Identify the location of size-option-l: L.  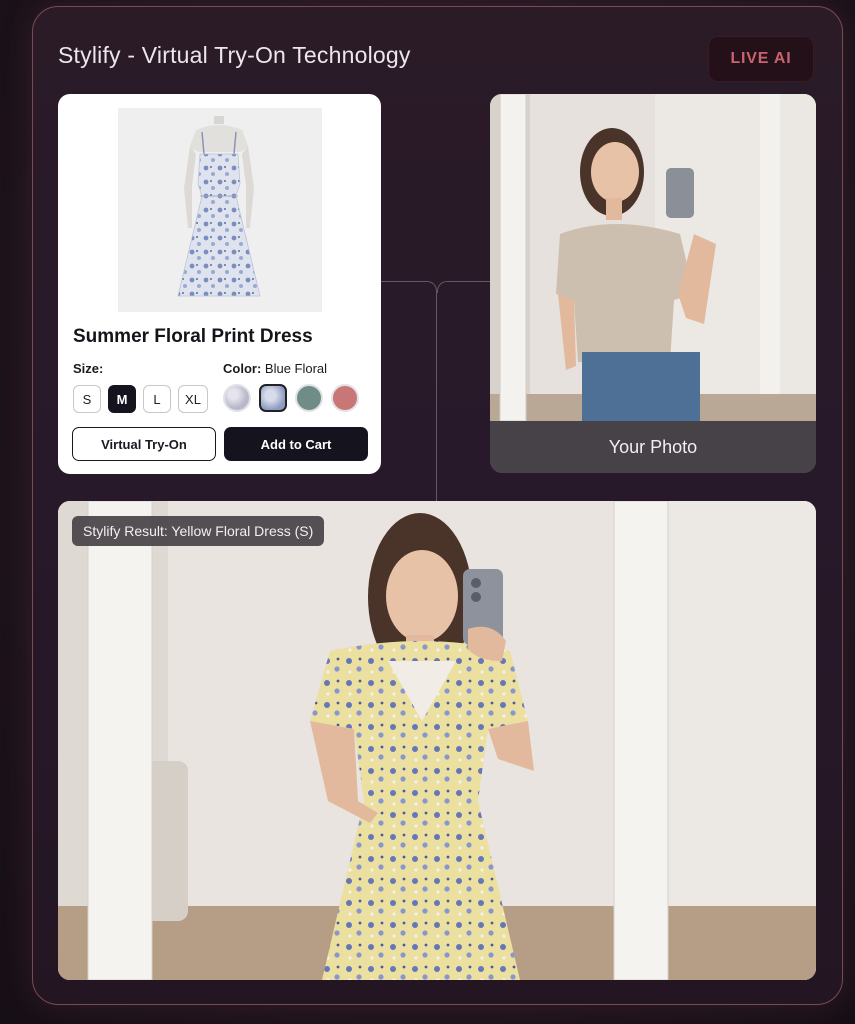
(157, 399).